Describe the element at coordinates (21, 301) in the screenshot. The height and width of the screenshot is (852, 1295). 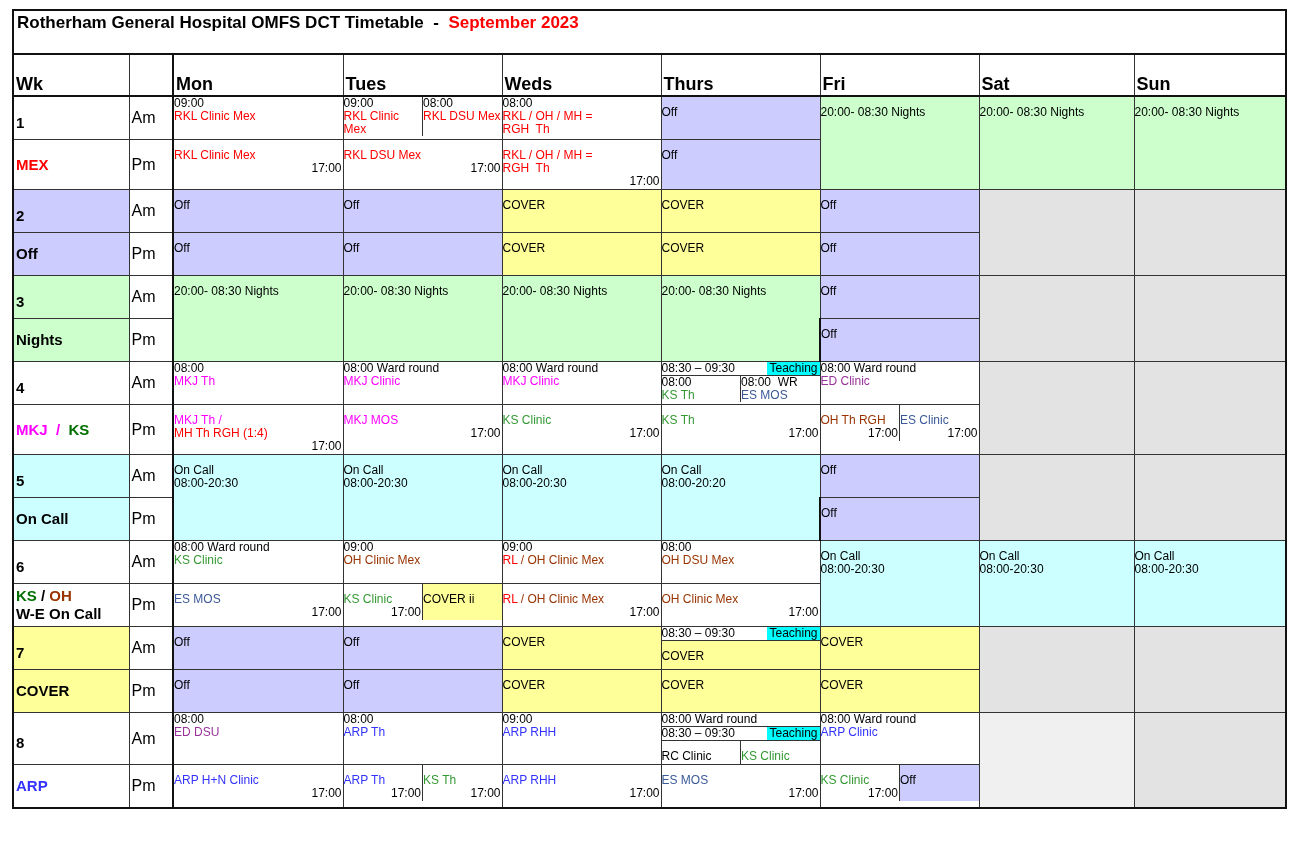
I see `week-number: 3` at that location.